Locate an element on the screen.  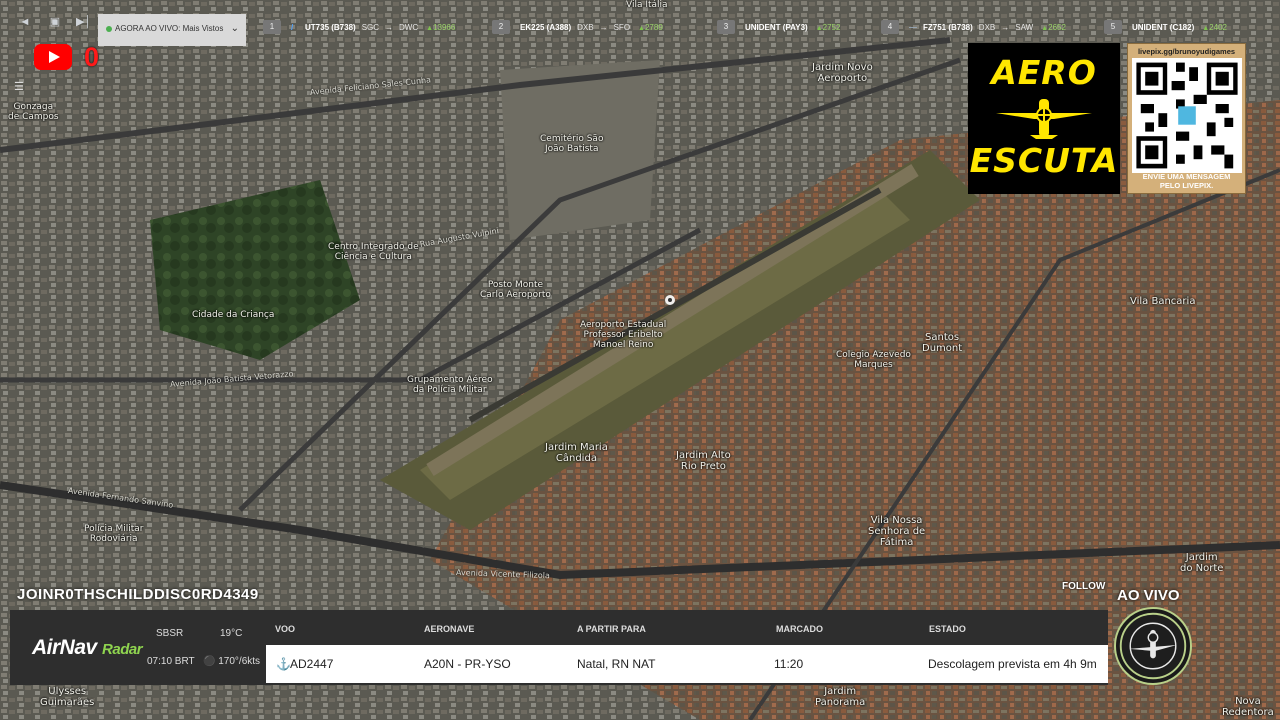
aircraft: A20N - PR-YSO is located at coordinates (467, 664).